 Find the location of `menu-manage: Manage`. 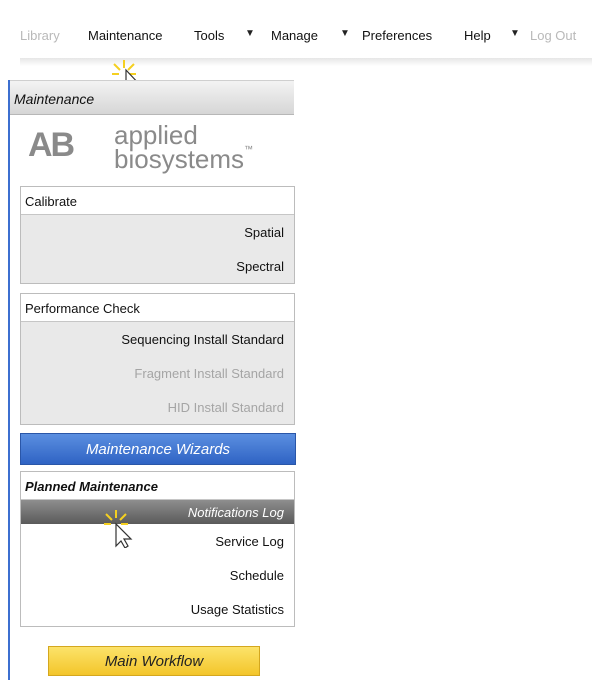

menu-manage: Manage is located at coordinates (294, 35).